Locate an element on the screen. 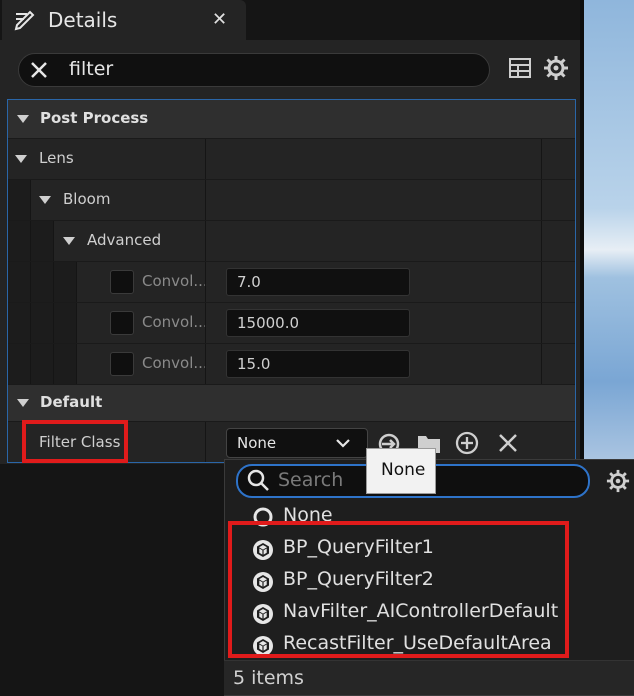  category-label: Advanced is located at coordinates (124, 240).